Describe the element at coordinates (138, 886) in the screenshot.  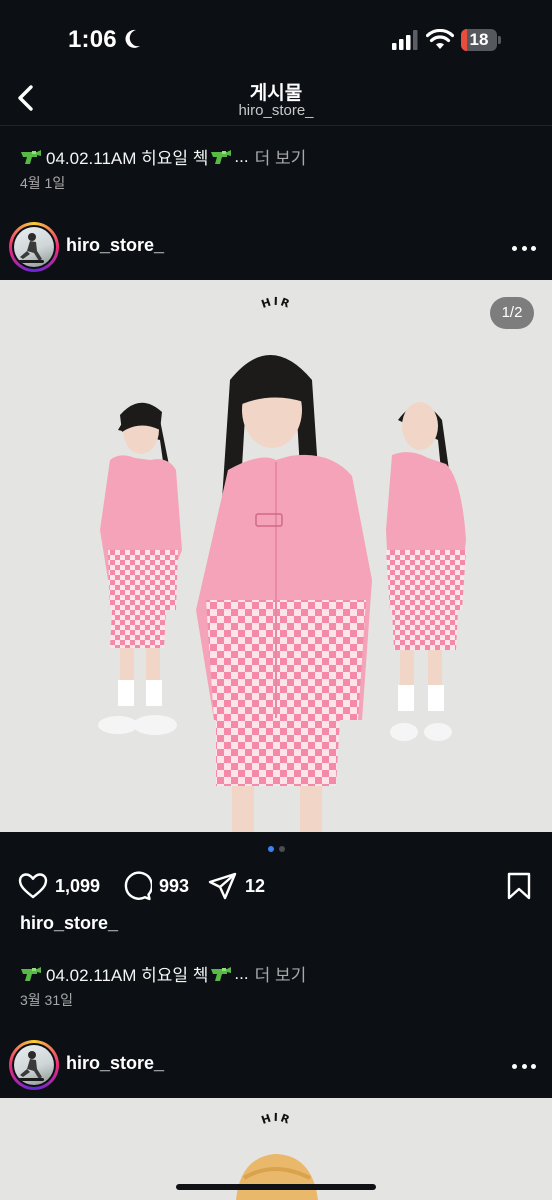
I see `comment-icon` at that location.